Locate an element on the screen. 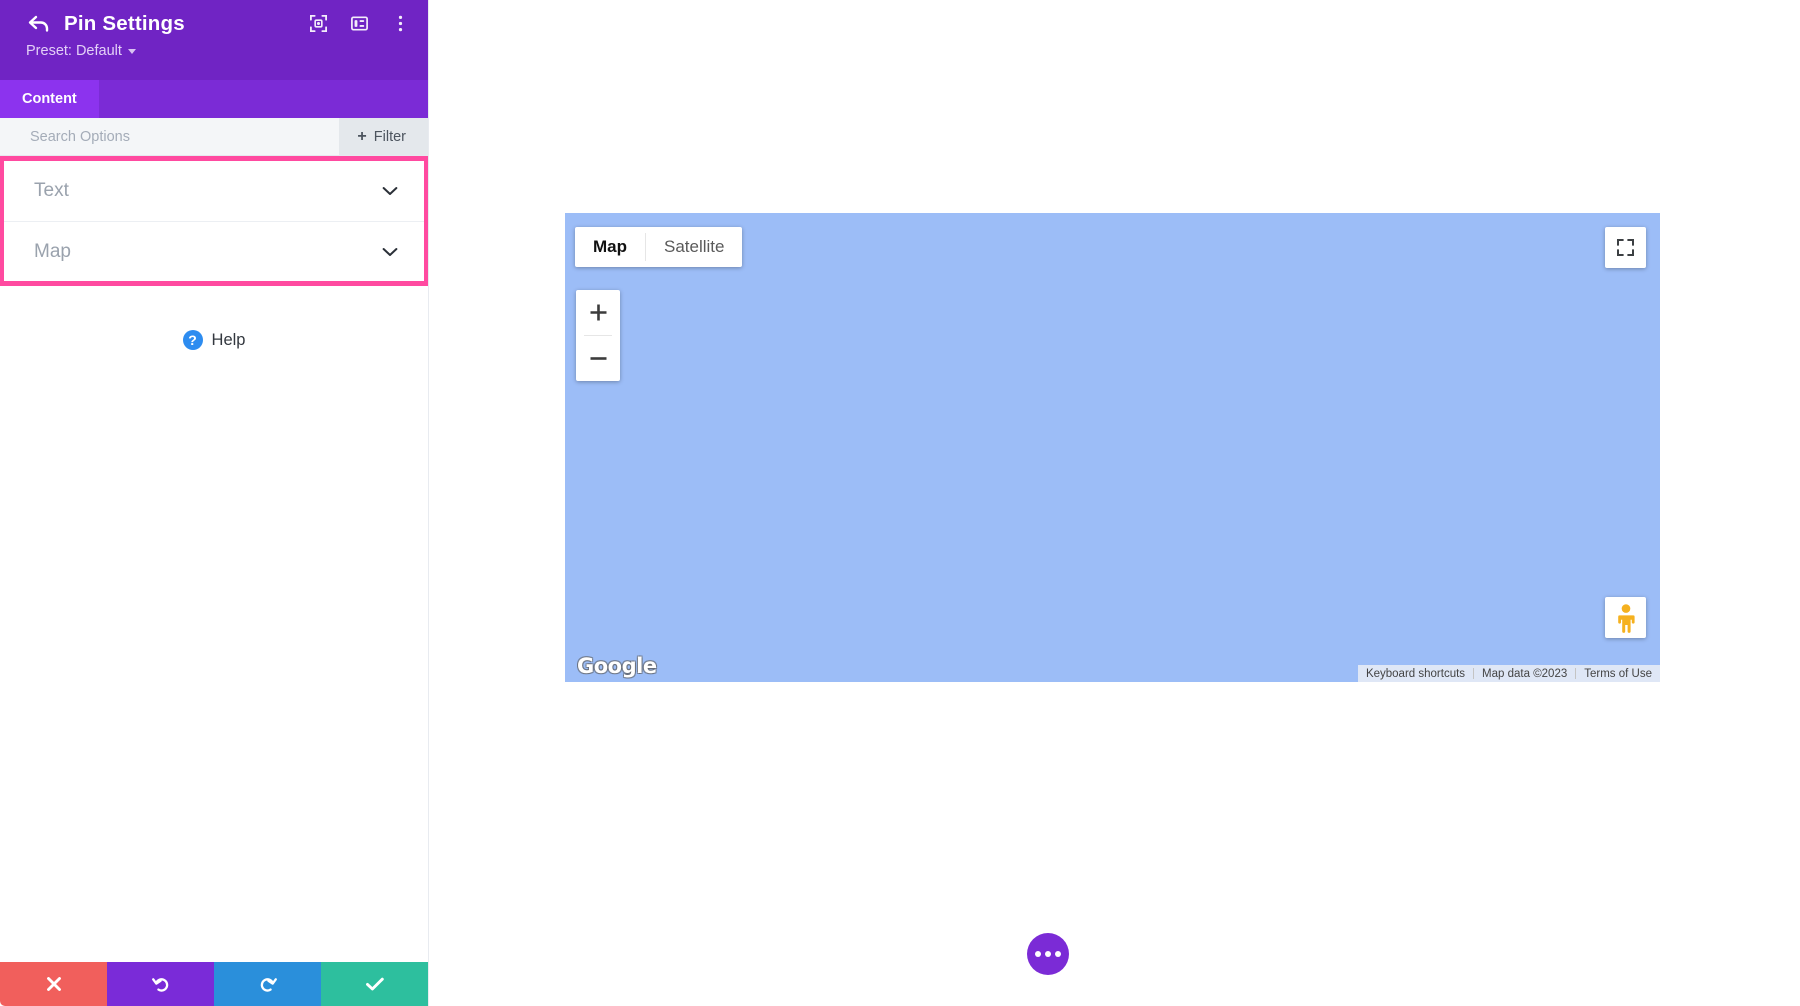 The width and height of the screenshot is (1800, 1006). panel-header-icons is located at coordinates (359, 23).